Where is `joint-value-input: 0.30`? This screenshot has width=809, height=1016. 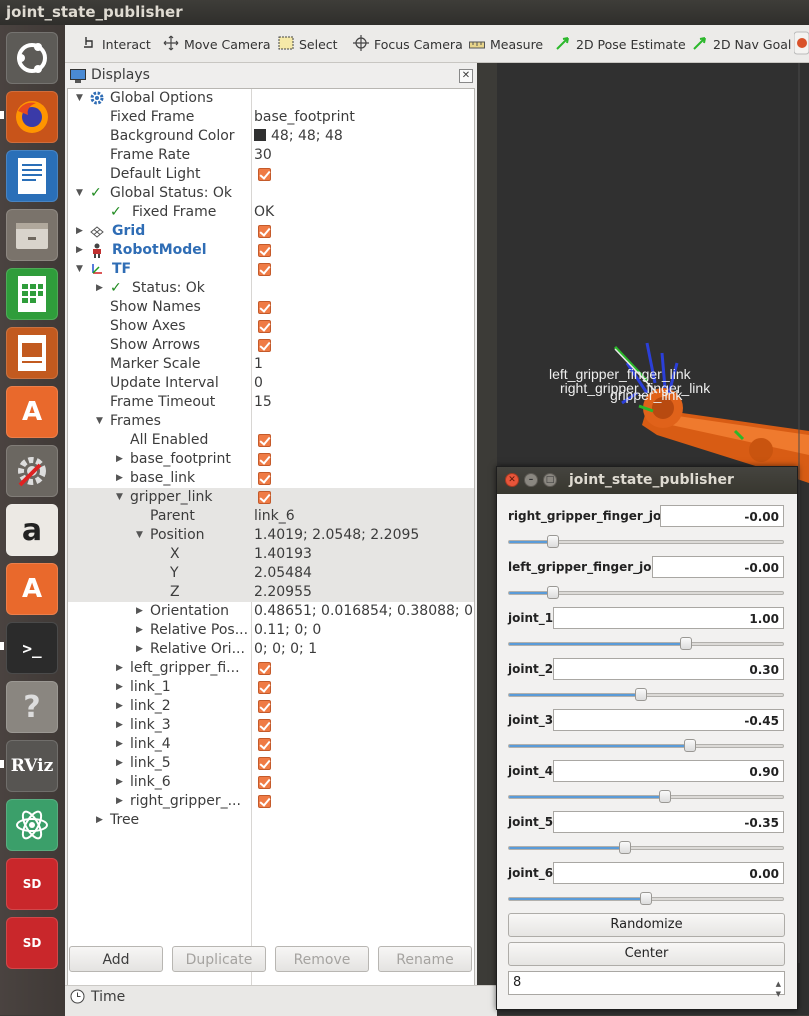 joint-value-input: 0.30 is located at coordinates (668, 669).